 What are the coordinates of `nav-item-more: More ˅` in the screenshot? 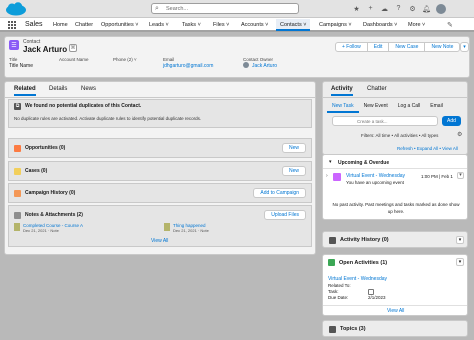 It's located at (416, 25).